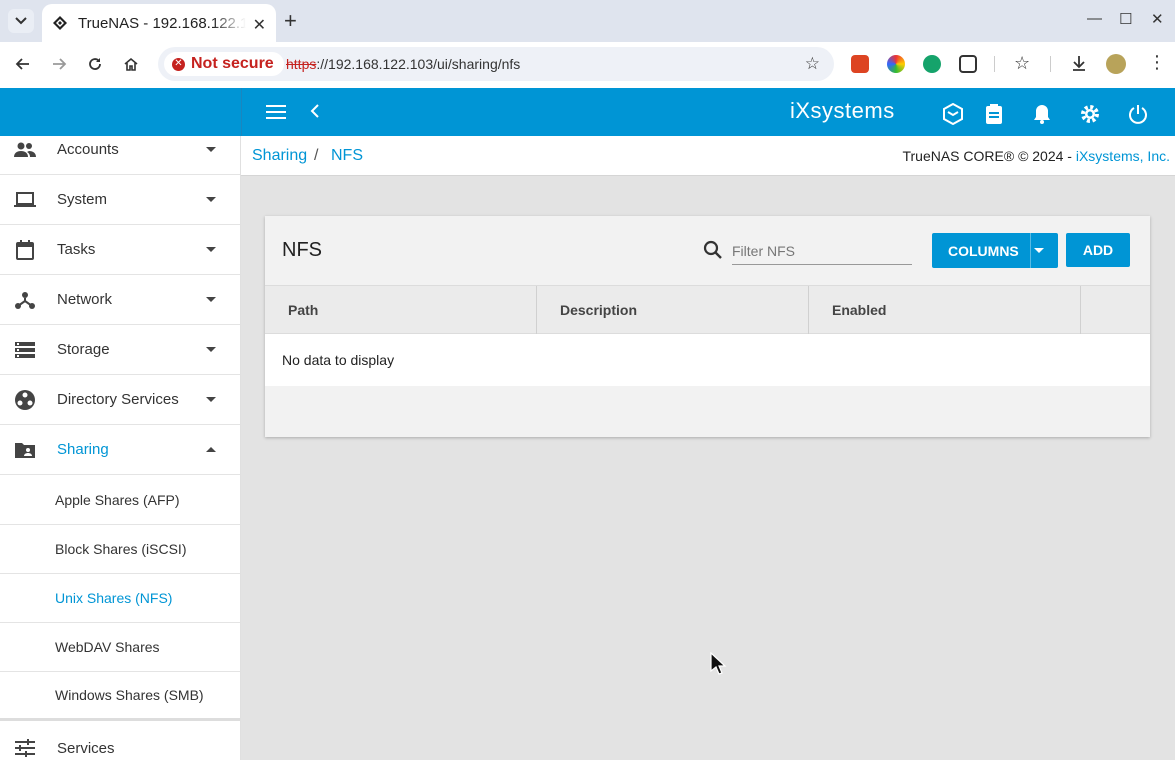 The width and height of the screenshot is (1175, 760). Describe the element at coordinates (162, 23) in the screenshot. I see `tab-title: TrueNAS - 192.168.122.103` at that location.